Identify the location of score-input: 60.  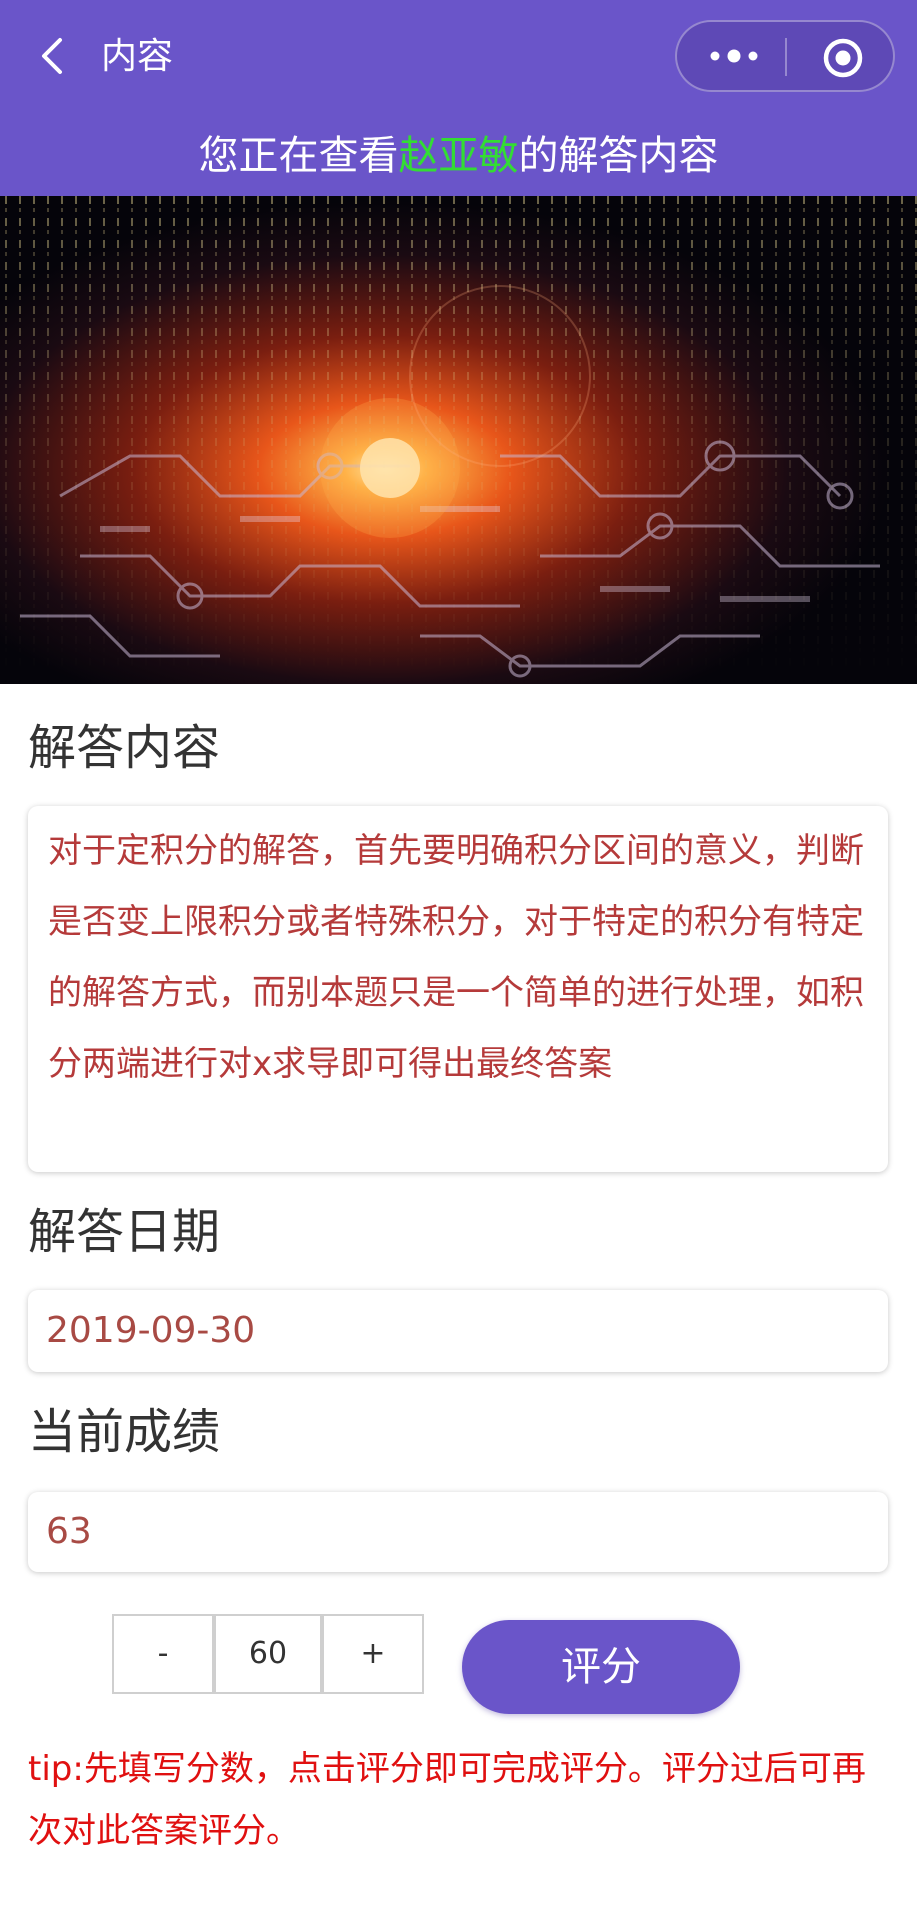
(268, 1654).